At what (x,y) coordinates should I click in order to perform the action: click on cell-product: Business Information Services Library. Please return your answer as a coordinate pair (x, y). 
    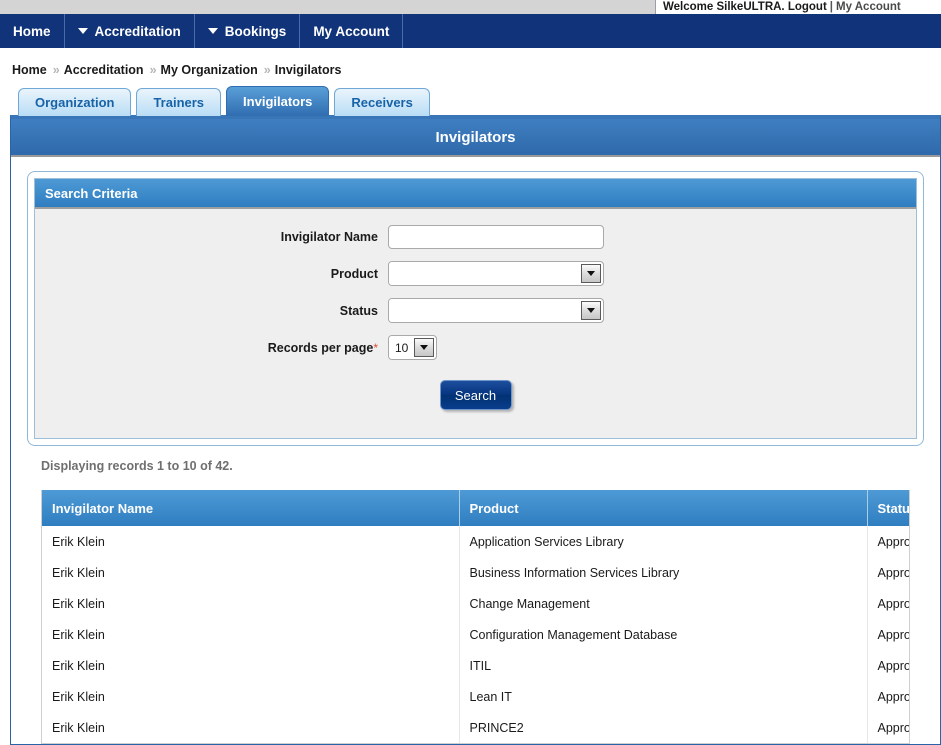
    Looking at the image, I should click on (663, 572).